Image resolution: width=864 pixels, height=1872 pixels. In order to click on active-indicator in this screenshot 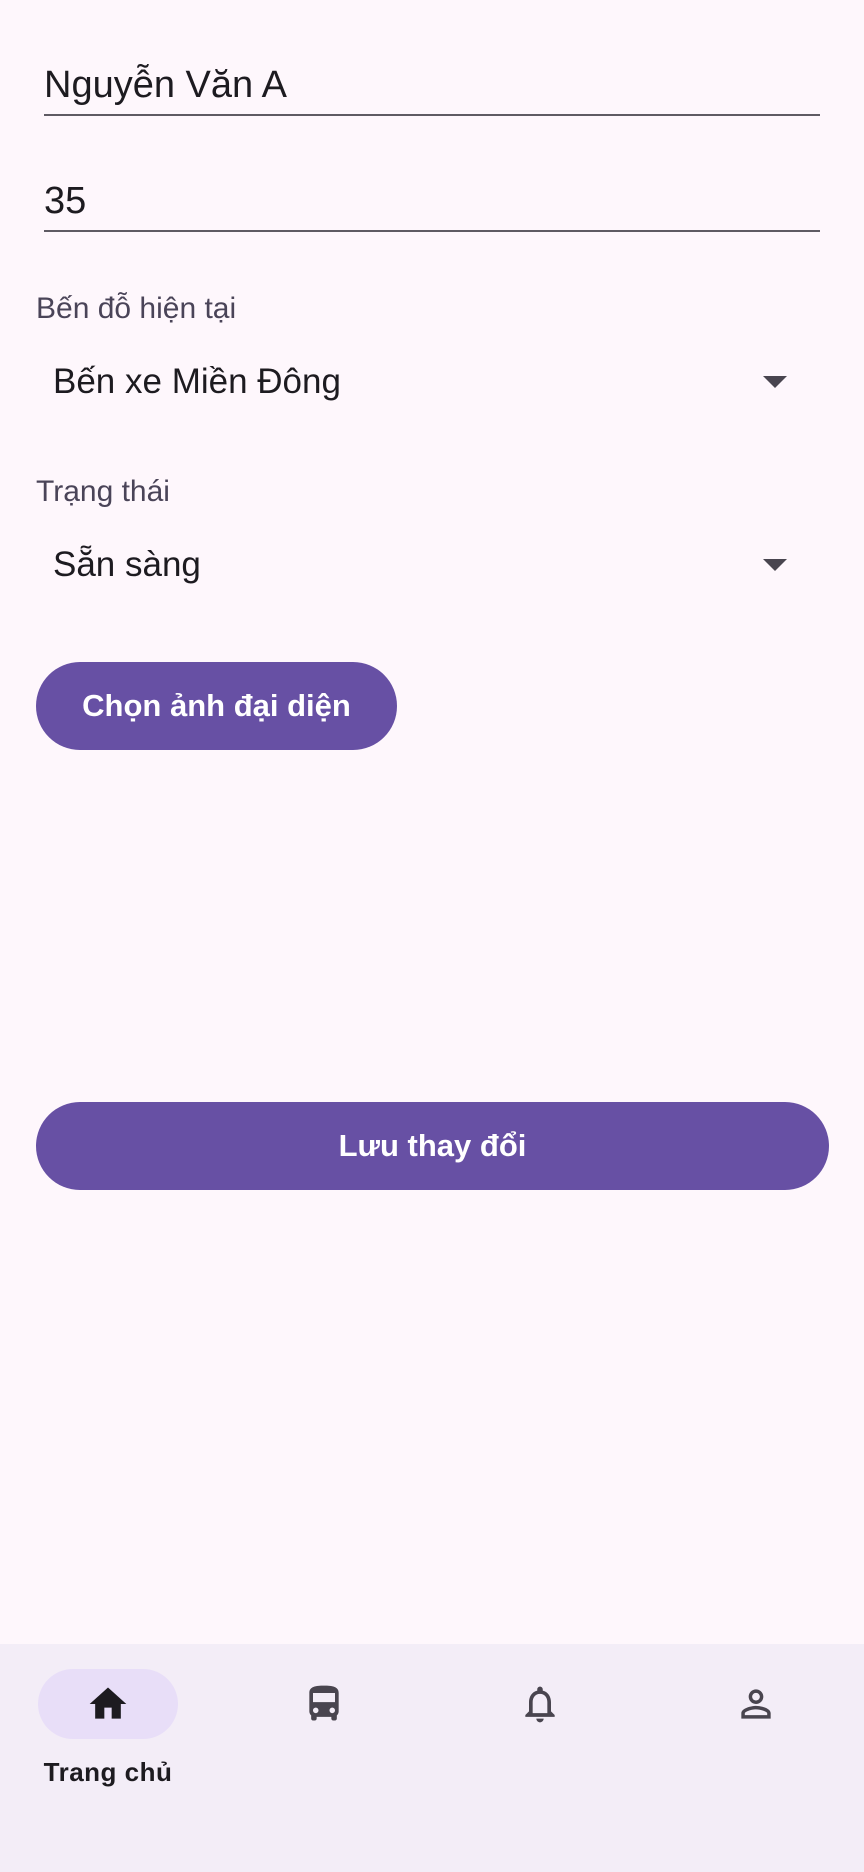, I will do `click(108, 1704)`.